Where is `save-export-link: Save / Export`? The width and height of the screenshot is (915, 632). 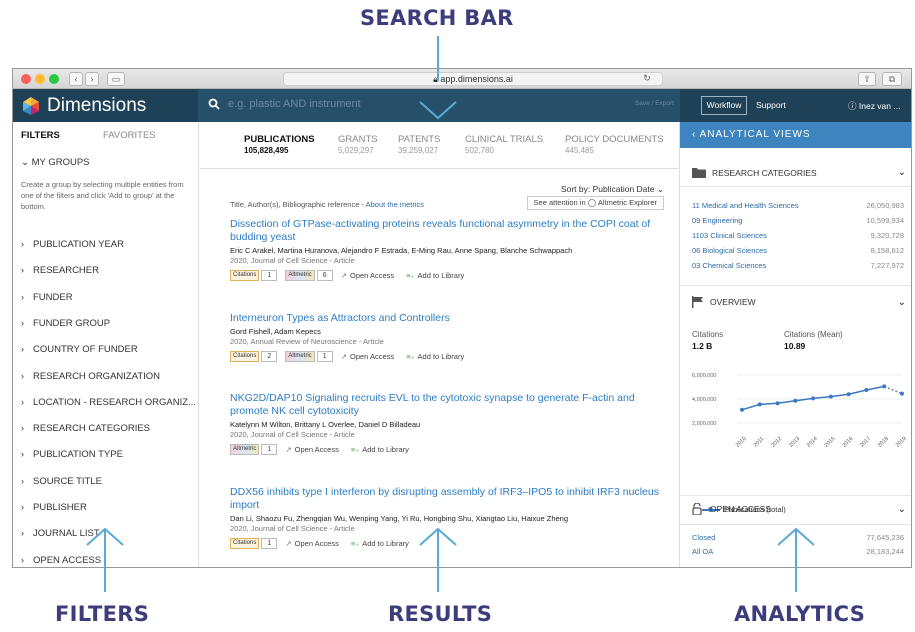
save-export-link: Save / Export is located at coordinates (654, 103).